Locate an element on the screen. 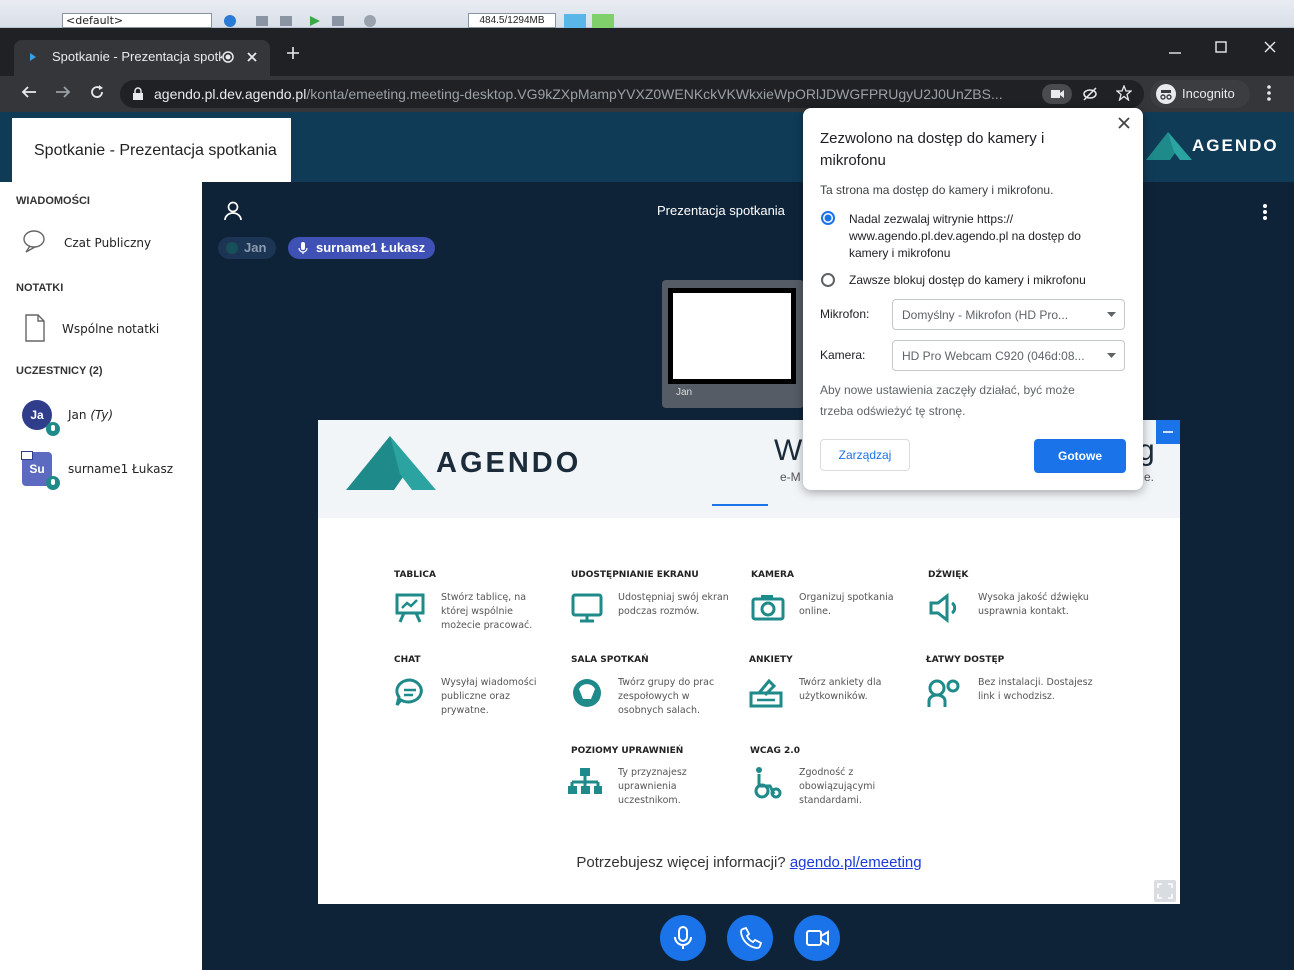  chevron-down-icon is located at coordinates (1111, 356).